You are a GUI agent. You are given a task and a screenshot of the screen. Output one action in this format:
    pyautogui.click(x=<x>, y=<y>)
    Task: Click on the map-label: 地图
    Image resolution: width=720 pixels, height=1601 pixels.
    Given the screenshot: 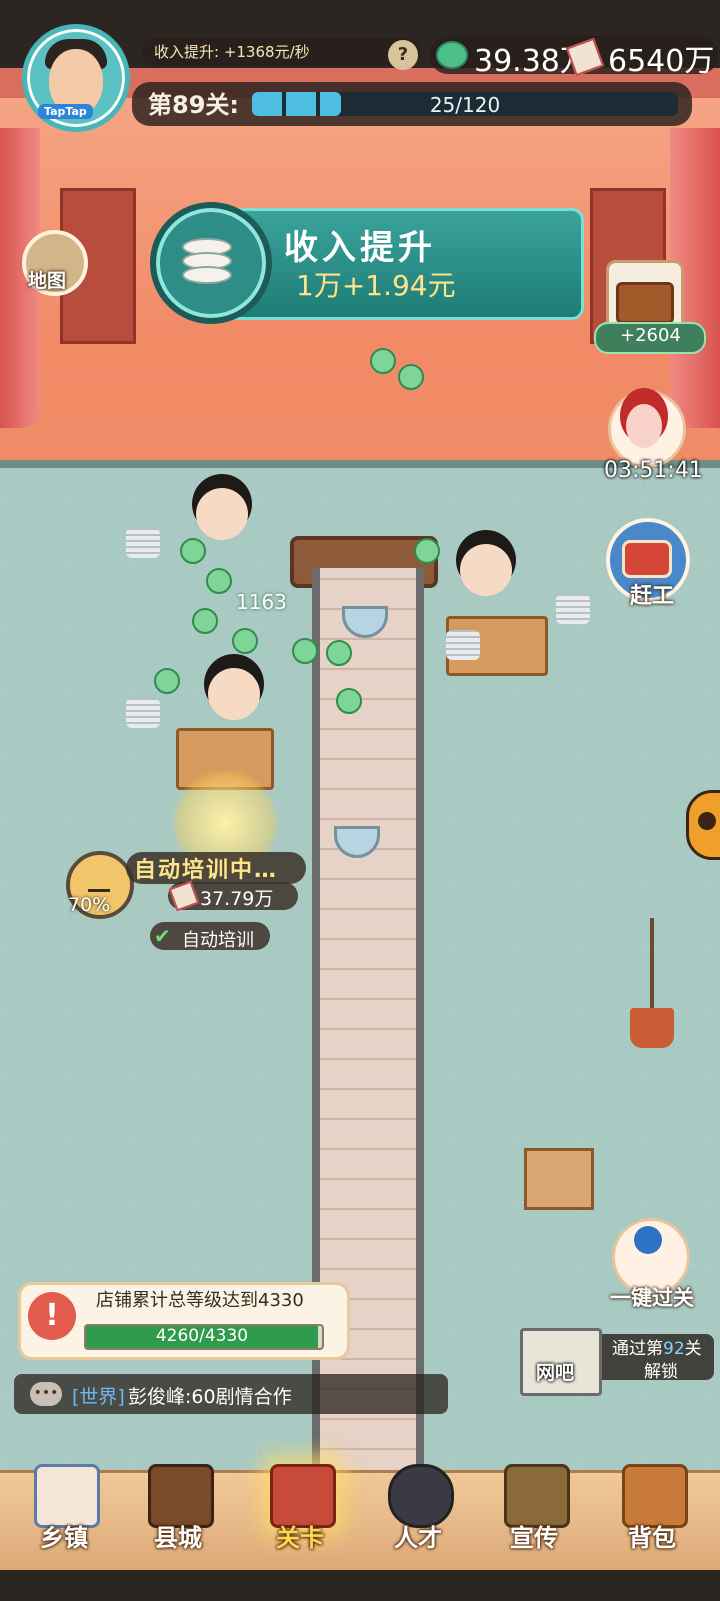 What is the action you would take?
    pyautogui.click(x=47, y=281)
    